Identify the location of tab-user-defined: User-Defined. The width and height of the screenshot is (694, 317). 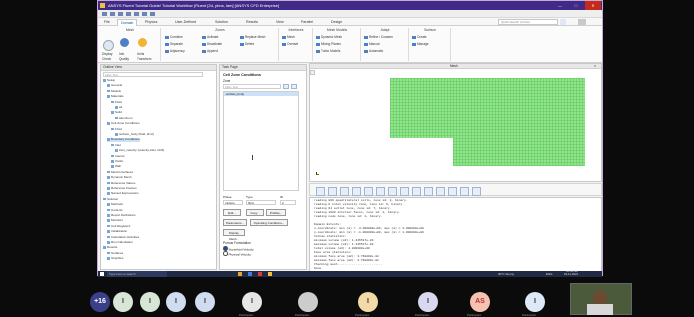
(185, 22).